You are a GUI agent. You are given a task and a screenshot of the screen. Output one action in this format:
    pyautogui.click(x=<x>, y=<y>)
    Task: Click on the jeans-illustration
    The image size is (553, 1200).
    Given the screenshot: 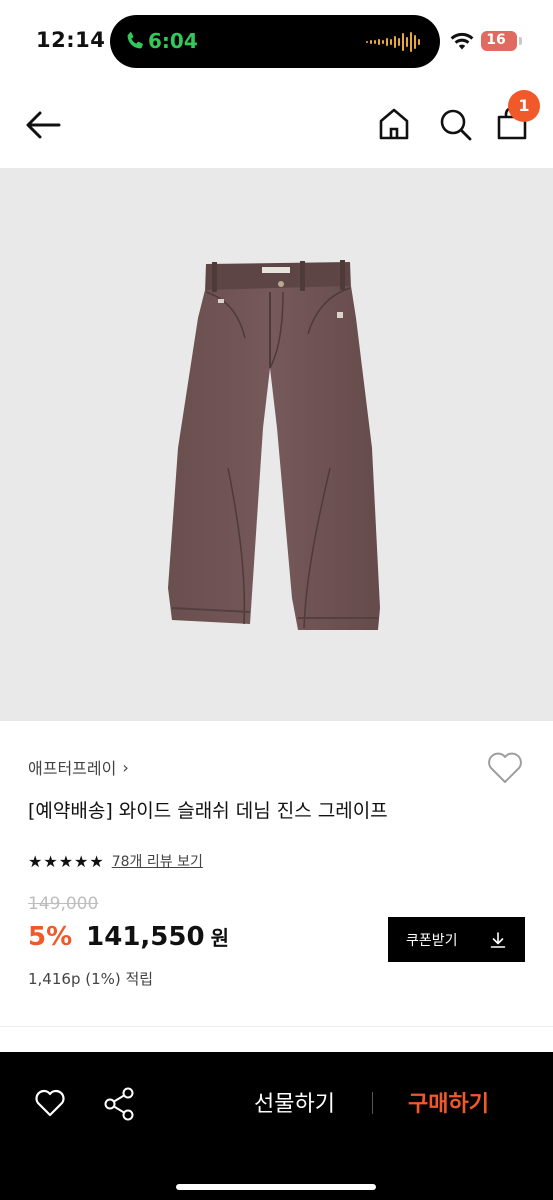 What is the action you would take?
    pyautogui.click(x=274, y=445)
    